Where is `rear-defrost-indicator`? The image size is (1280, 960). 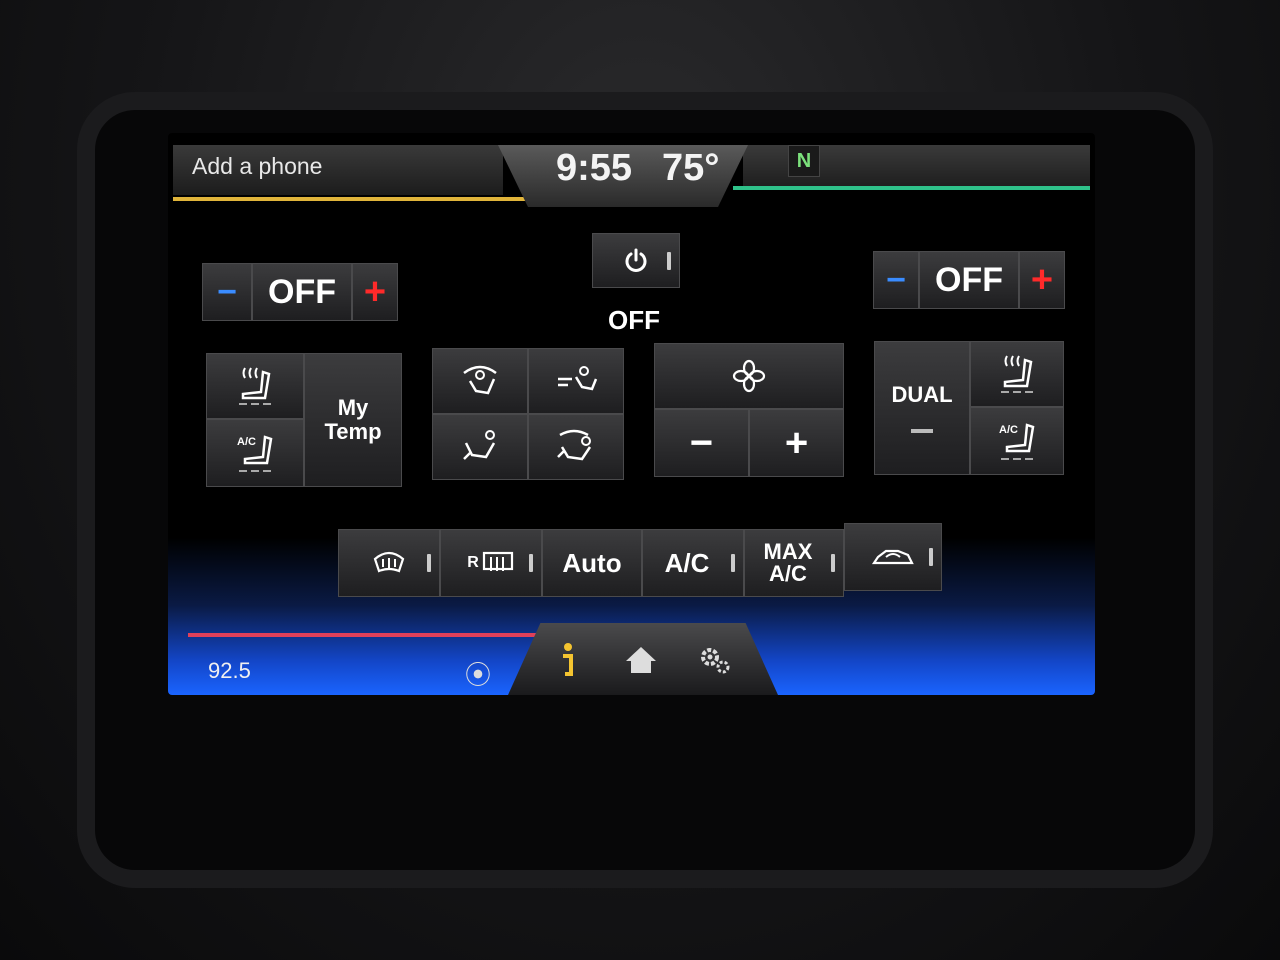 rear-defrost-indicator is located at coordinates (531, 563).